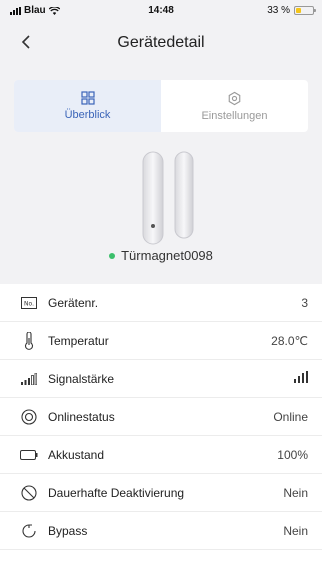 This screenshot has width=322, height=566. What do you see at coordinates (299, 10) in the screenshot?
I see `battery-fill` at bounding box center [299, 10].